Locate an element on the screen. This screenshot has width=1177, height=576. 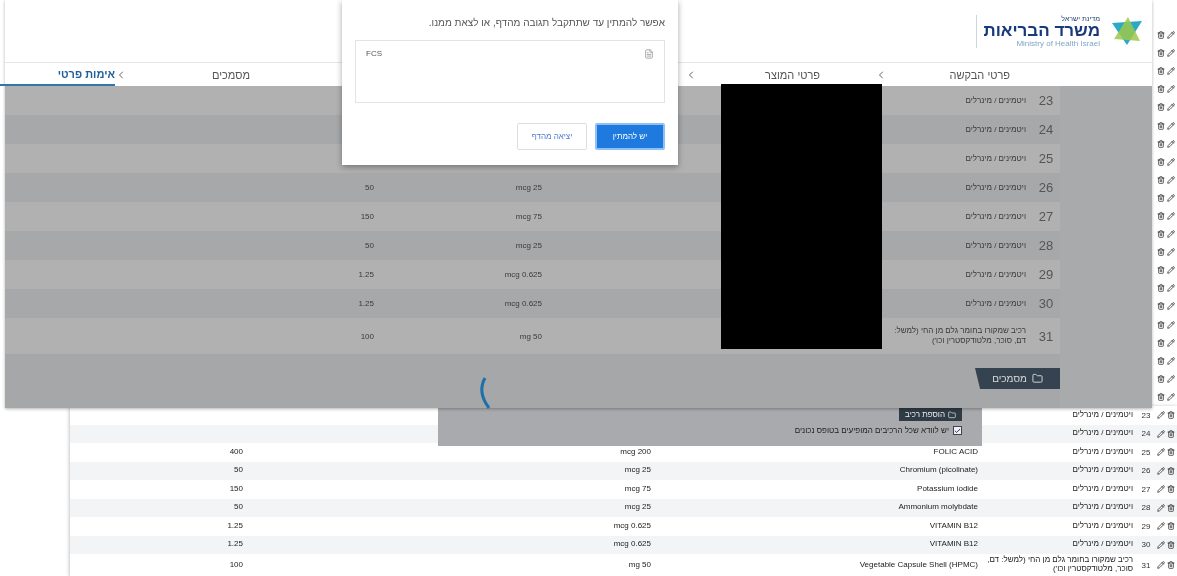
add-ingredient-button: הוספת רכיב is located at coordinates (930, 414).